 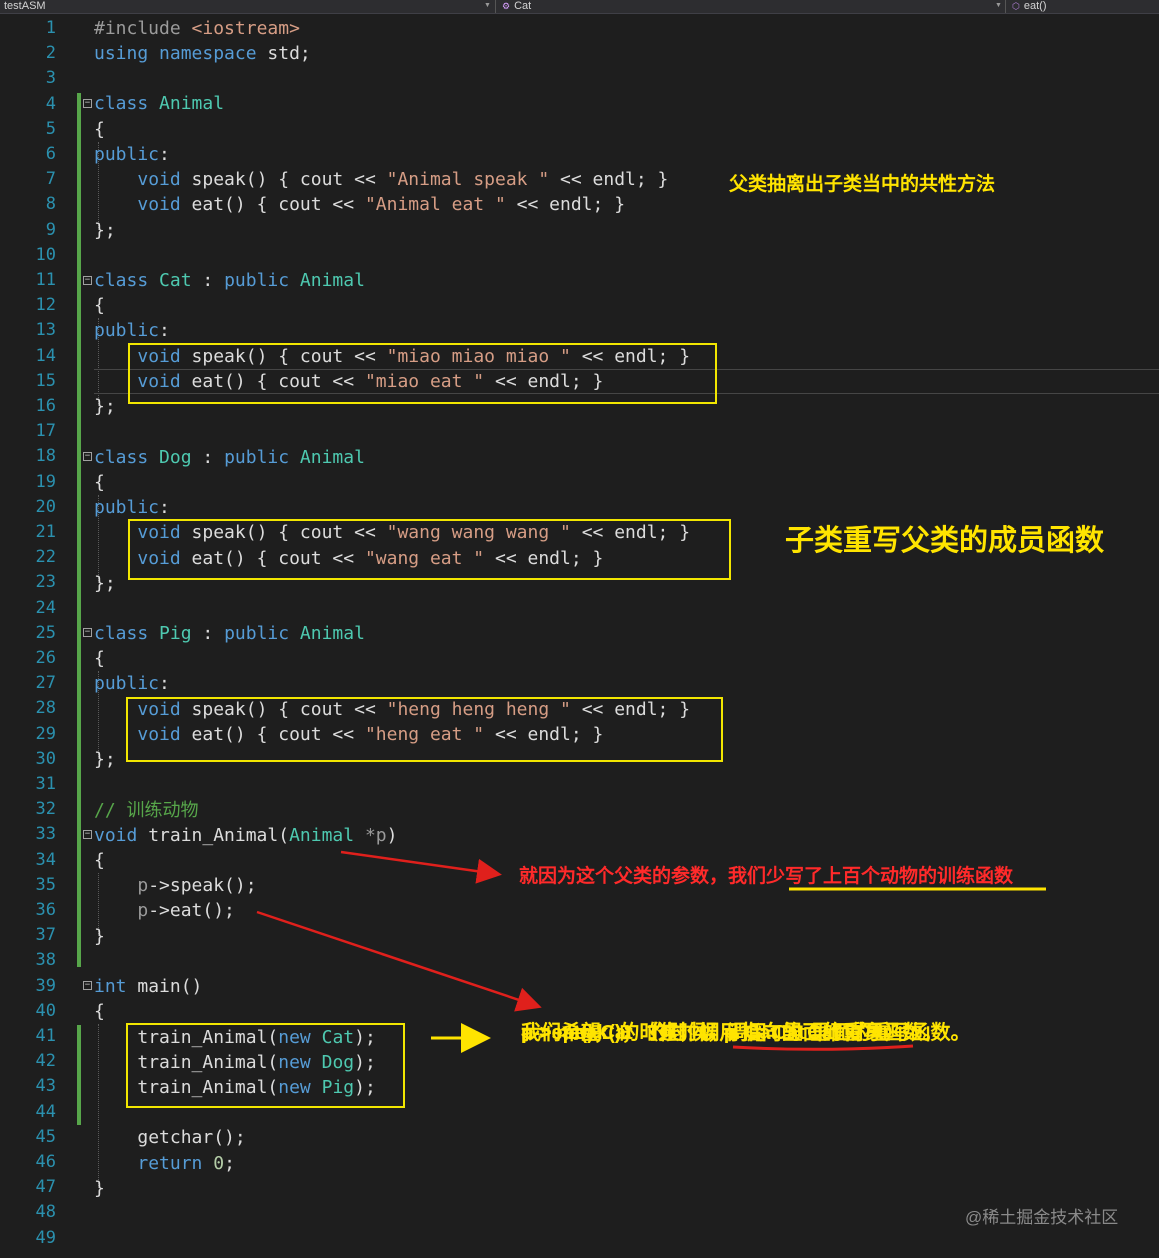 I want to click on watermark: @稀土掘金技术社区, so click(x=1042, y=1217).